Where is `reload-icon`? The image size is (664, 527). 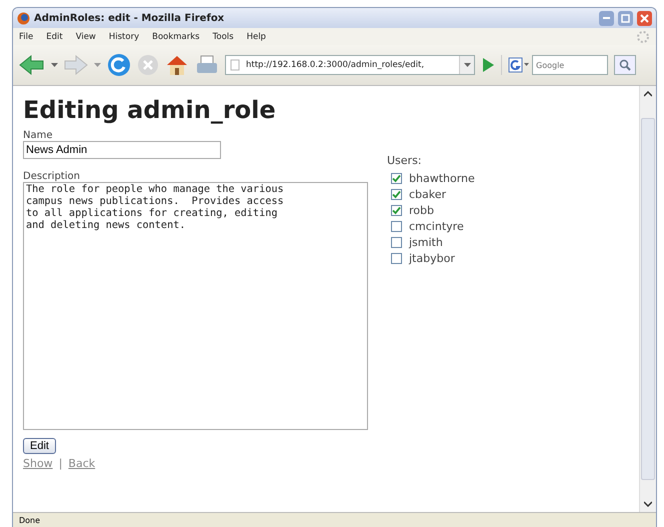 reload-icon is located at coordinates (119, 65).